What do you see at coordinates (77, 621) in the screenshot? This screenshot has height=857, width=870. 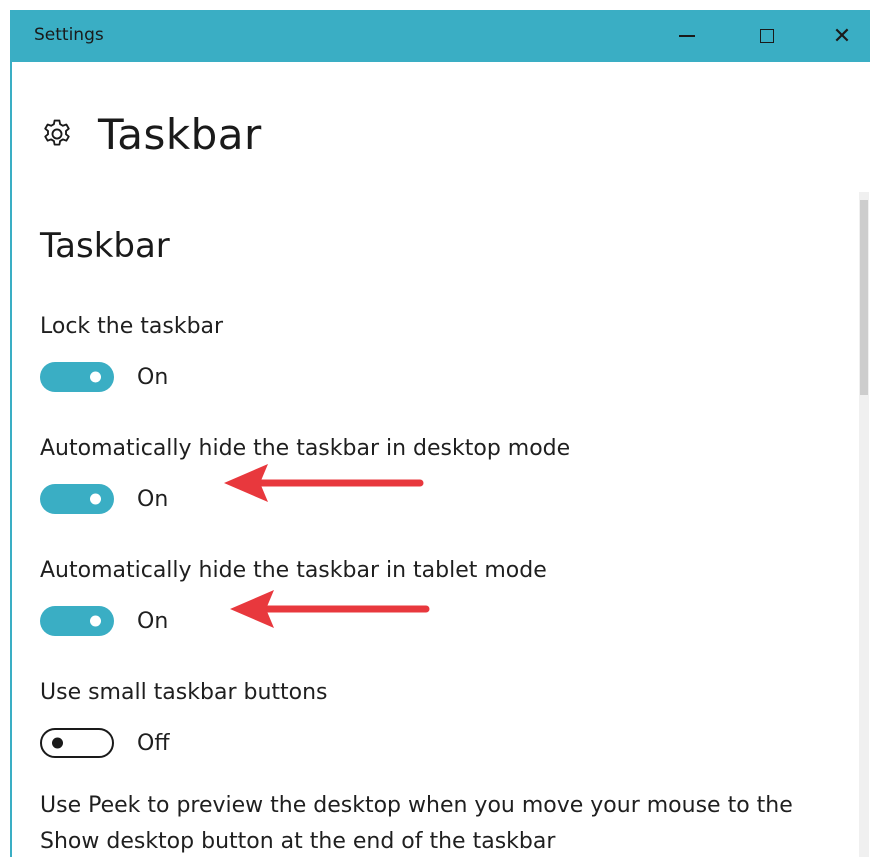 I see `toggle-autohide-tablet` at bounding box center [77, 621].